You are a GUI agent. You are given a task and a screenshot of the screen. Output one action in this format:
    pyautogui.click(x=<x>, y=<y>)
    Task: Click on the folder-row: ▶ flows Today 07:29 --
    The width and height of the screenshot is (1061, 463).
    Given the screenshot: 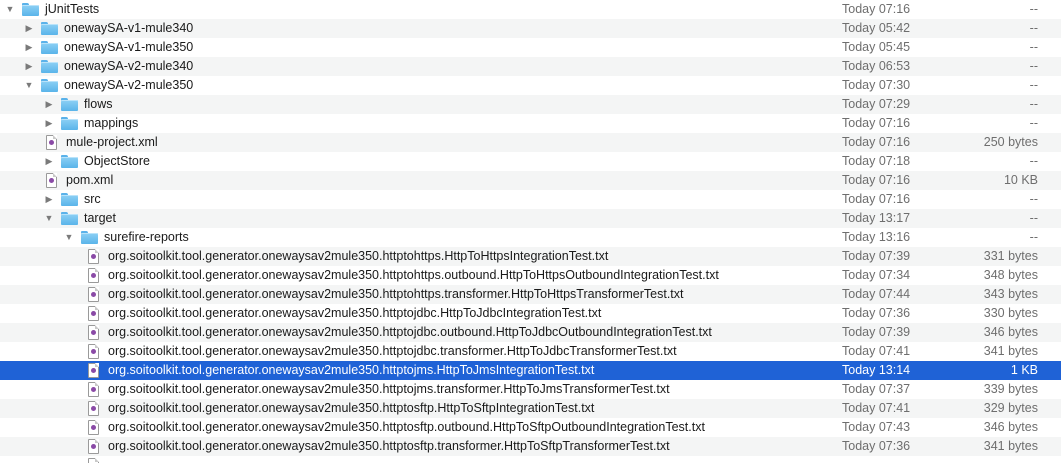 What is the action you would take?
    pyautogui.click(x=530, y=104)
    